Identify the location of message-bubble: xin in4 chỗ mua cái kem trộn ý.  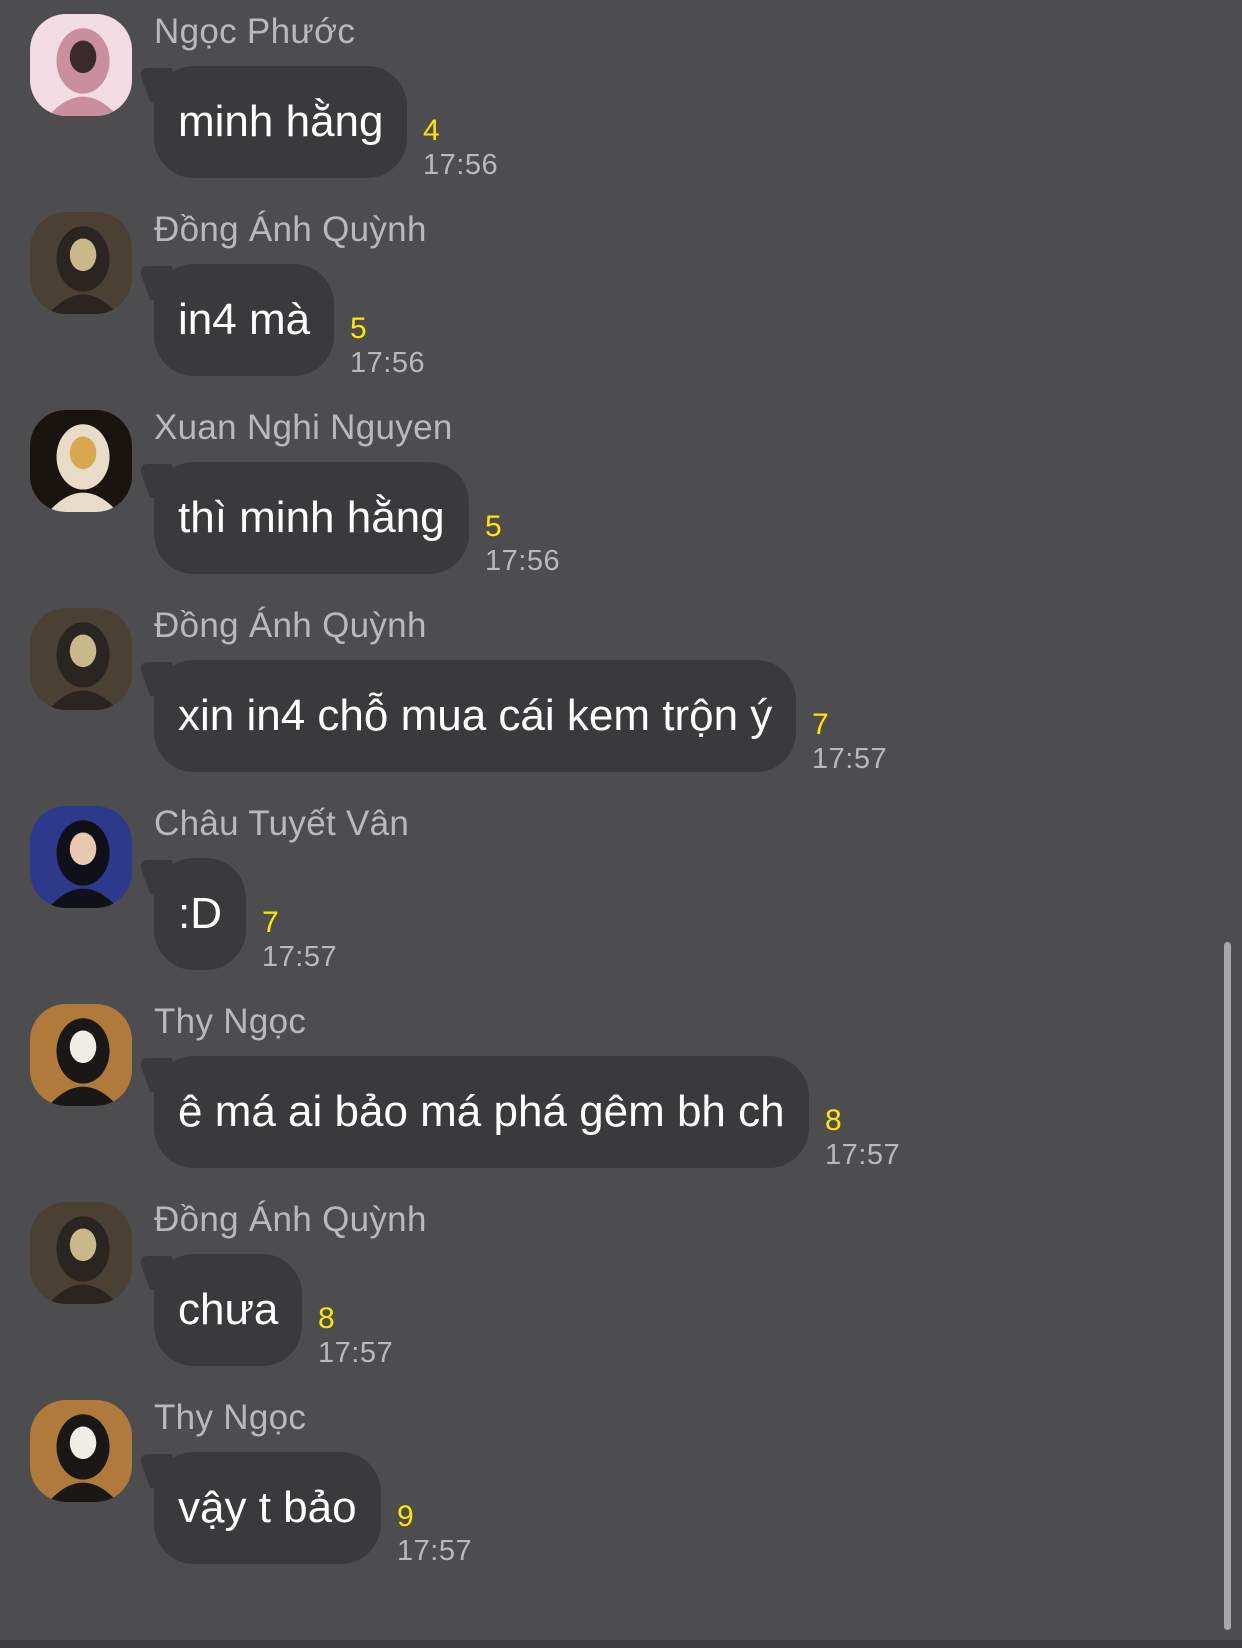
(475, 716).